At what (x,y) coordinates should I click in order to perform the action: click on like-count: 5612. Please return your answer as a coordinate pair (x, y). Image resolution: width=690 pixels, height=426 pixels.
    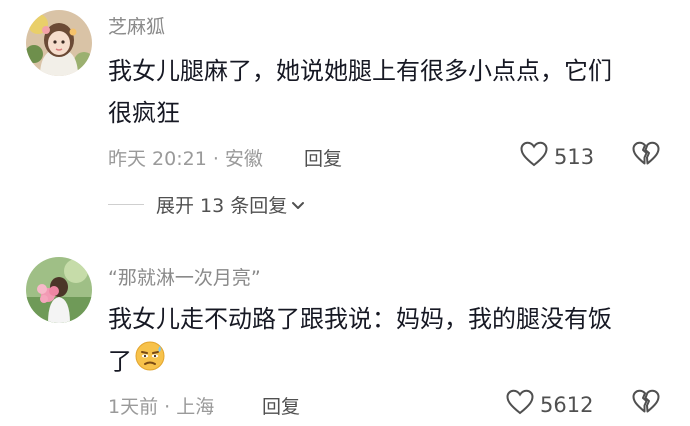
    Looking at the image, I should click on (567, 404).